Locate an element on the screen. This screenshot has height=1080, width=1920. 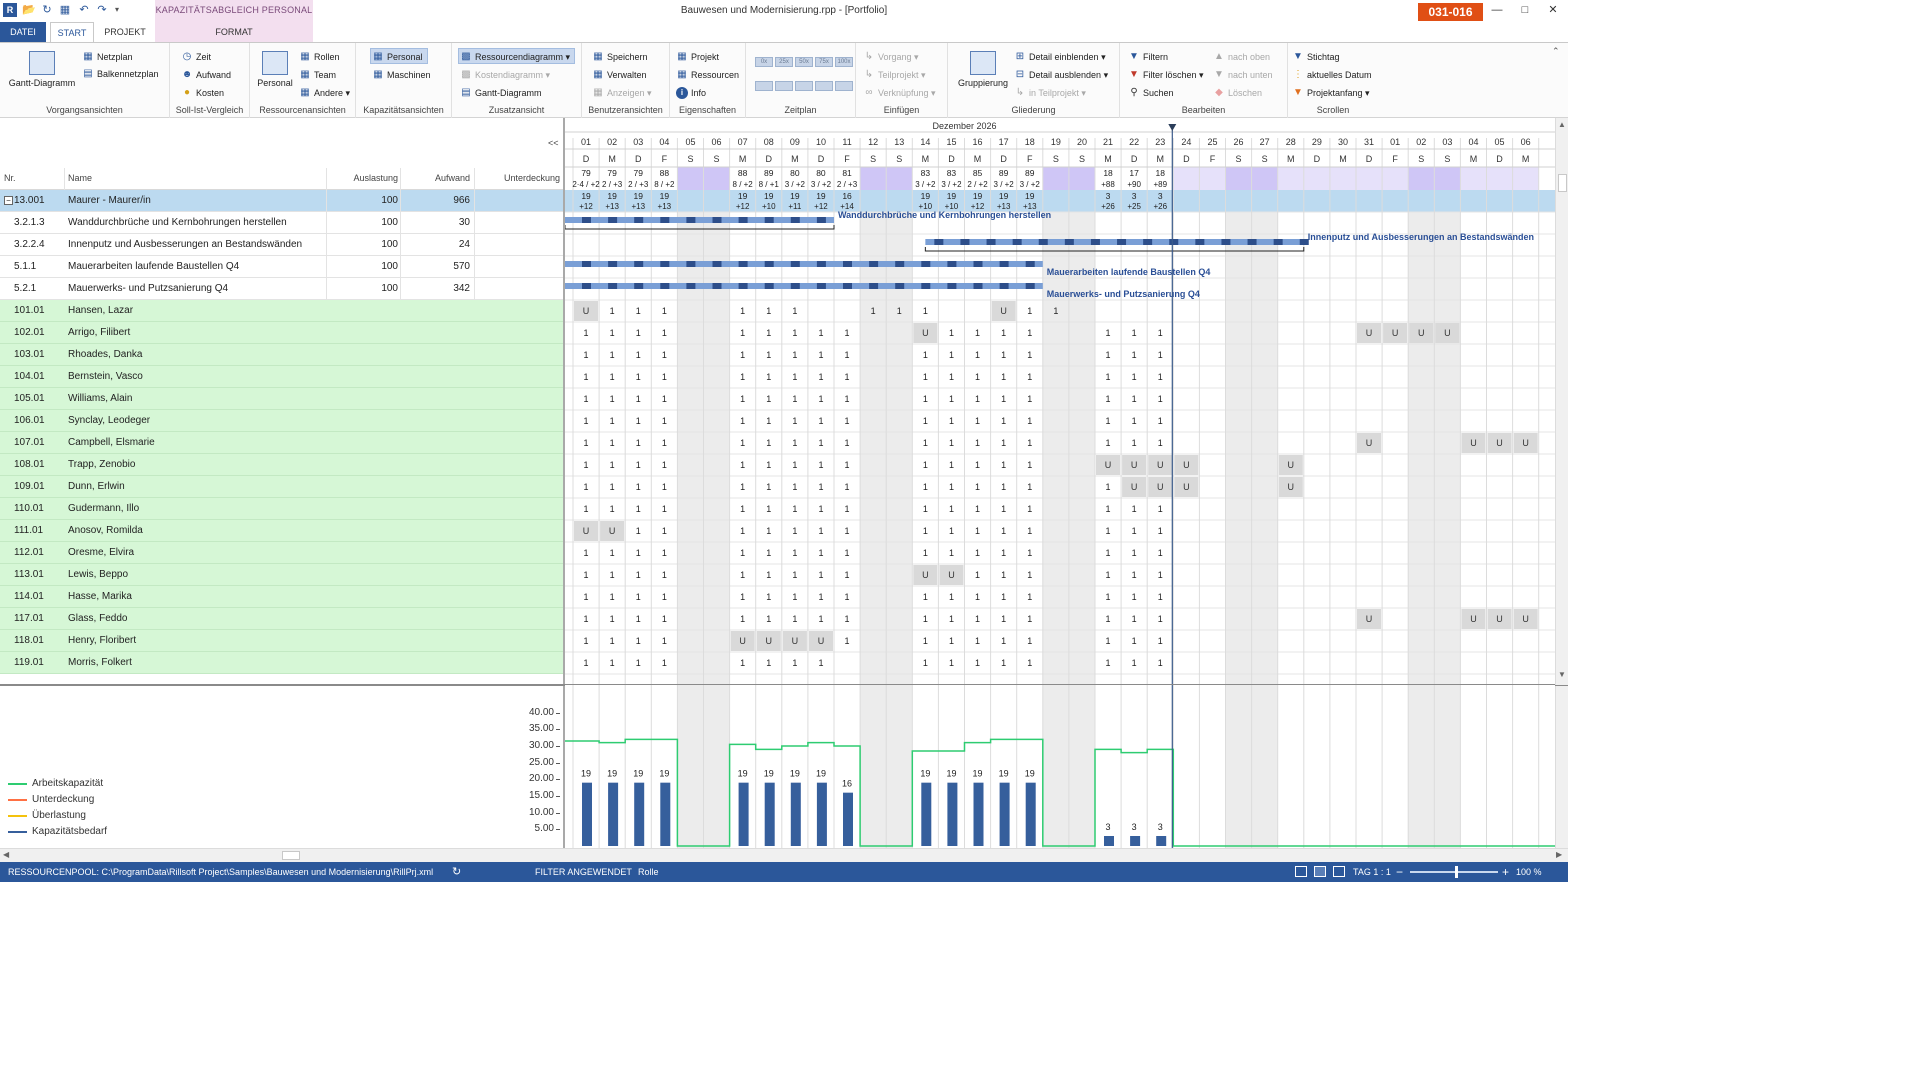
verknuepfung-dropdown: ∞ Verknüpfung ▾ is located at coordinates (898, 93).